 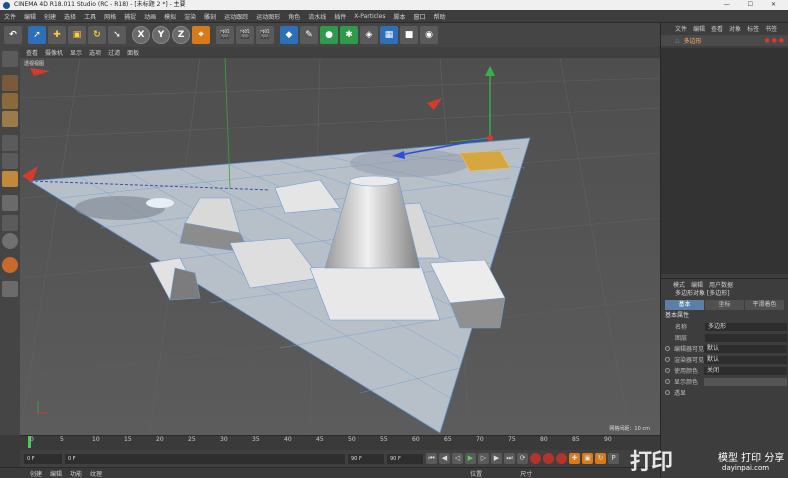 What do you see at coordinates (265, 35) in the screenshot?
I see `render-settings-icon: 🎬` at bounding box center [265, 35].